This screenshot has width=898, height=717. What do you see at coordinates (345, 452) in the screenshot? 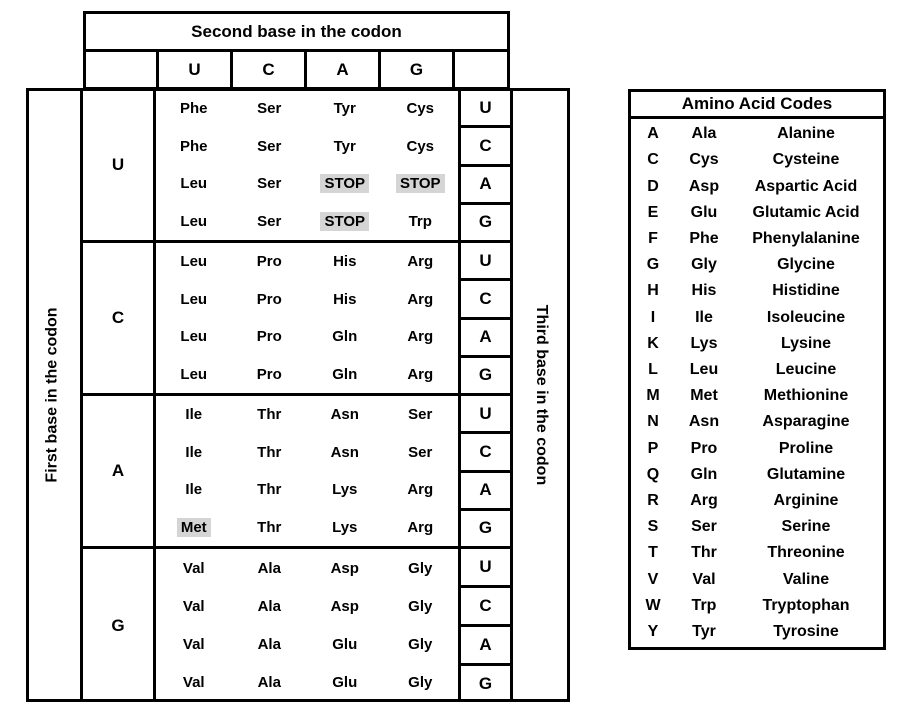
I see `amino-acid-cell: Asn` at bounding box center [345, 452].